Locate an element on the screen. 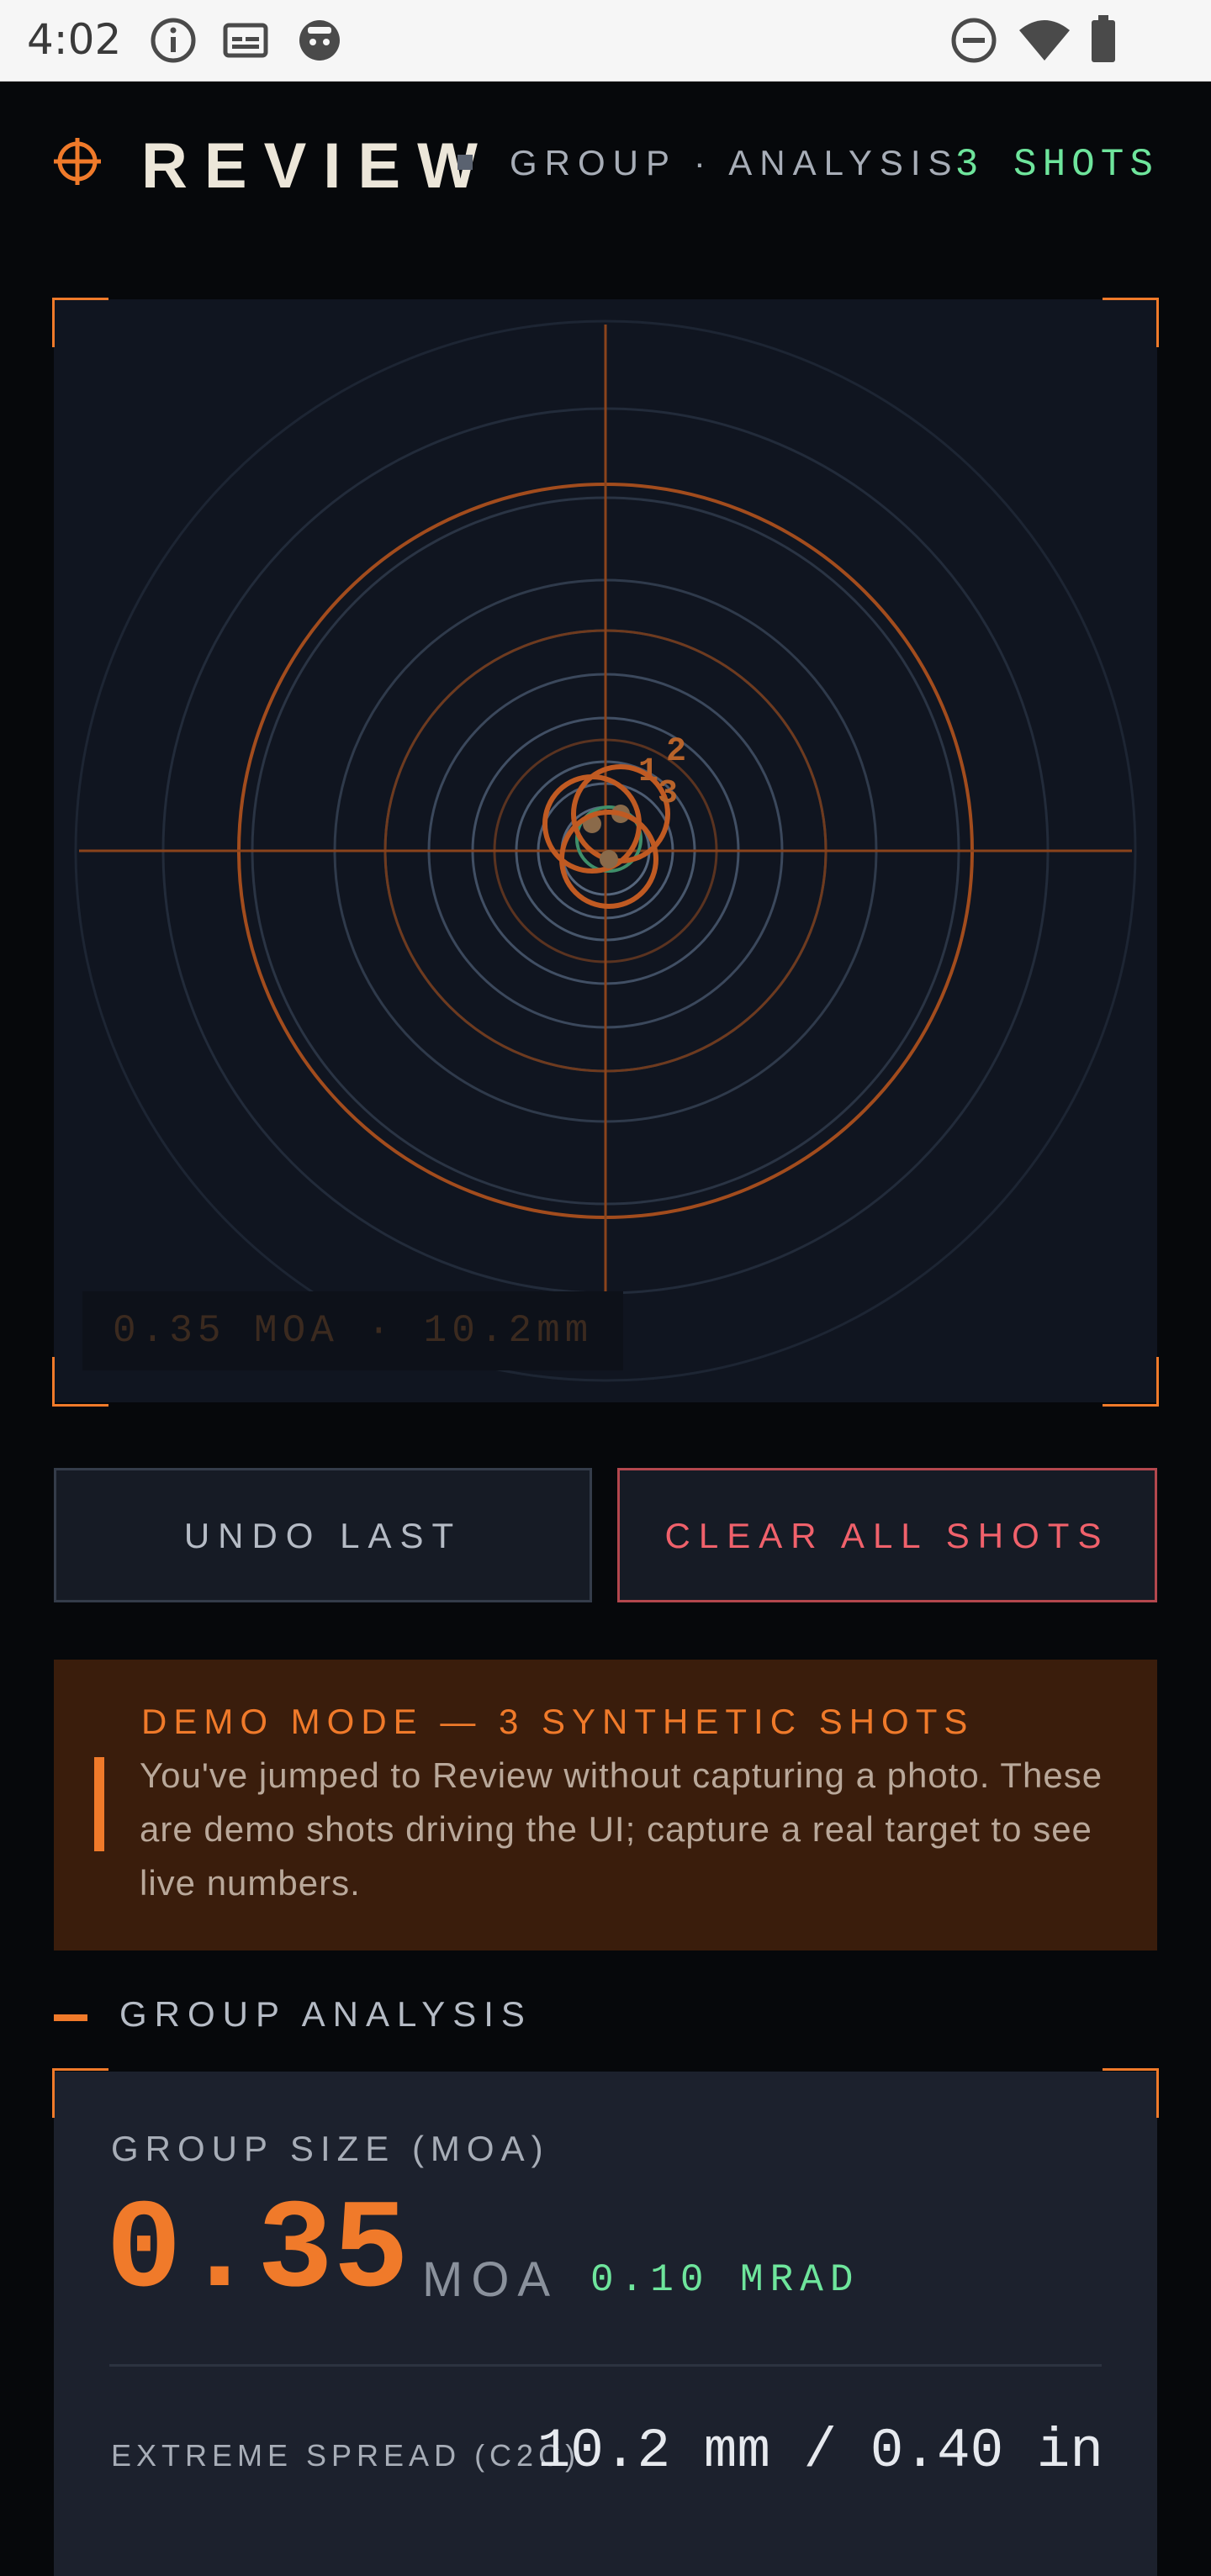 The width and height of the screenshot is (1211, 2576). group-size-value: 0.35 is located at coordinates (258, 2253).